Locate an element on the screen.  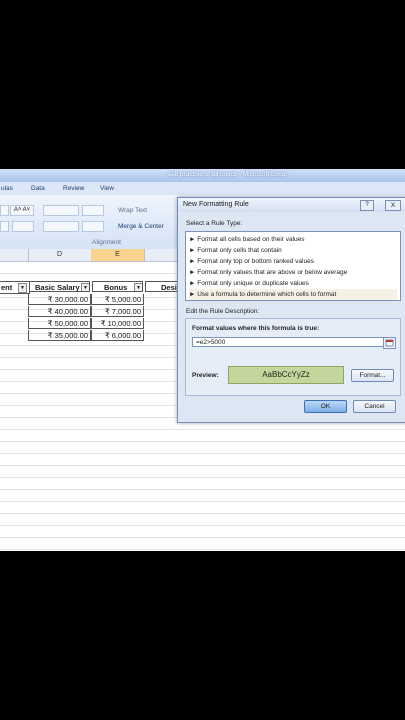
column-header-e: E is located at coordinates (118, 255).